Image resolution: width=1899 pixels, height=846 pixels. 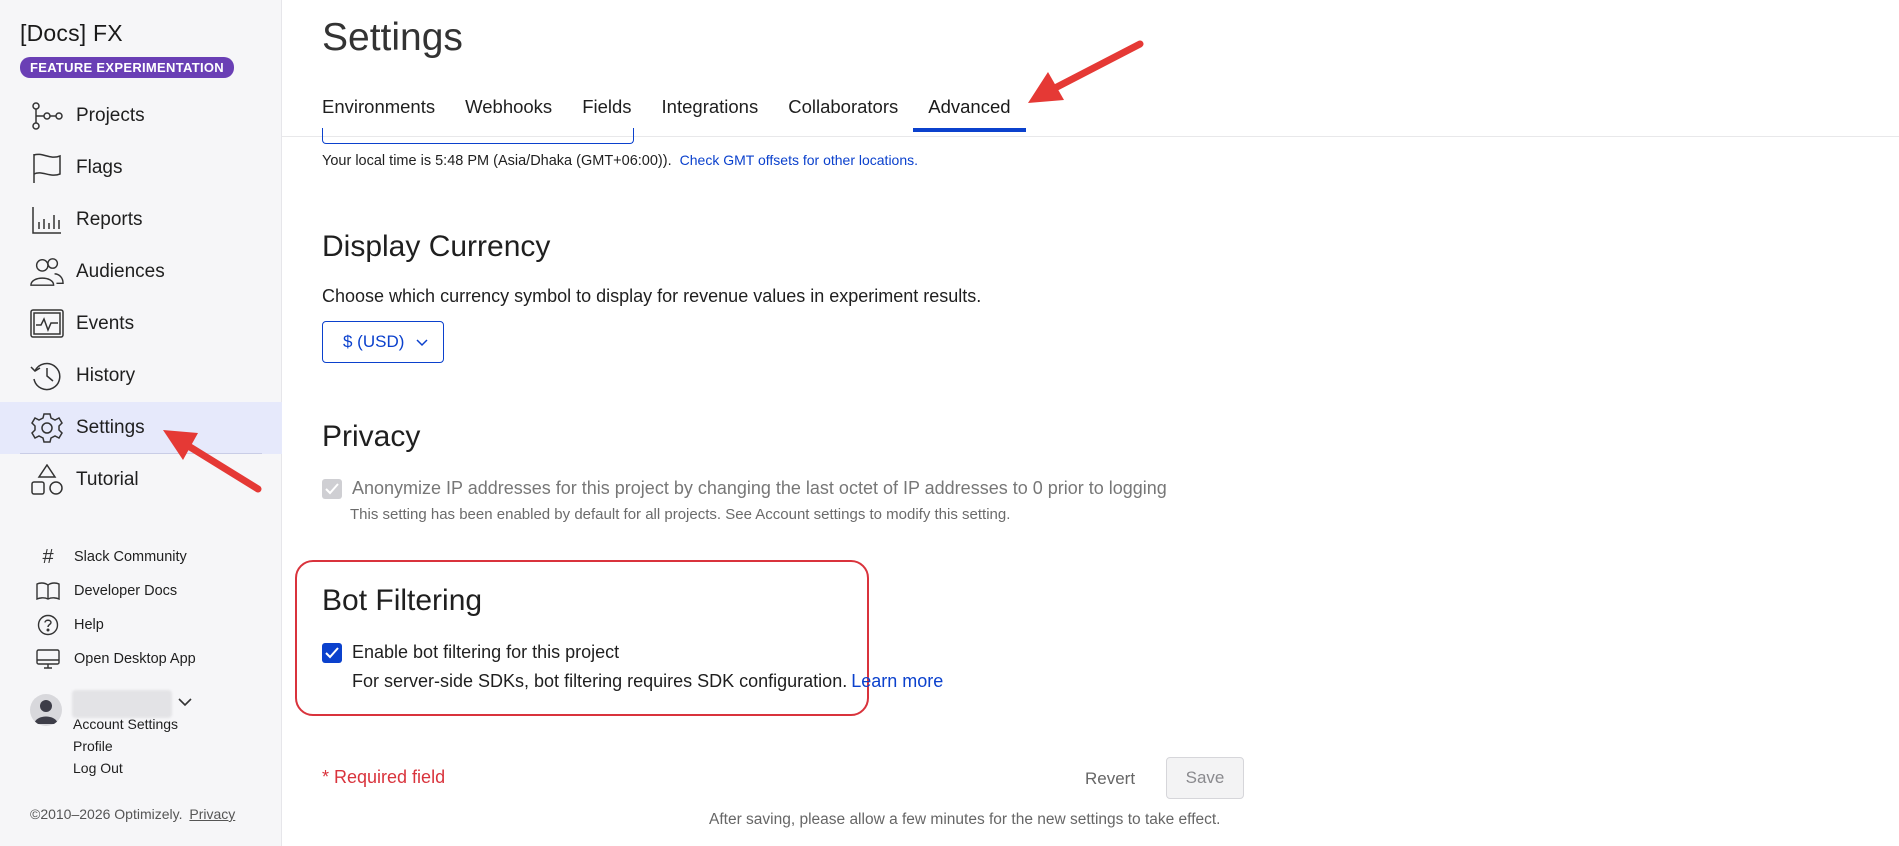 What do you see at coordinates (384, 777) in the screenshot?
I see `required-field-note: * Required field` at bounding box center [384, 777].